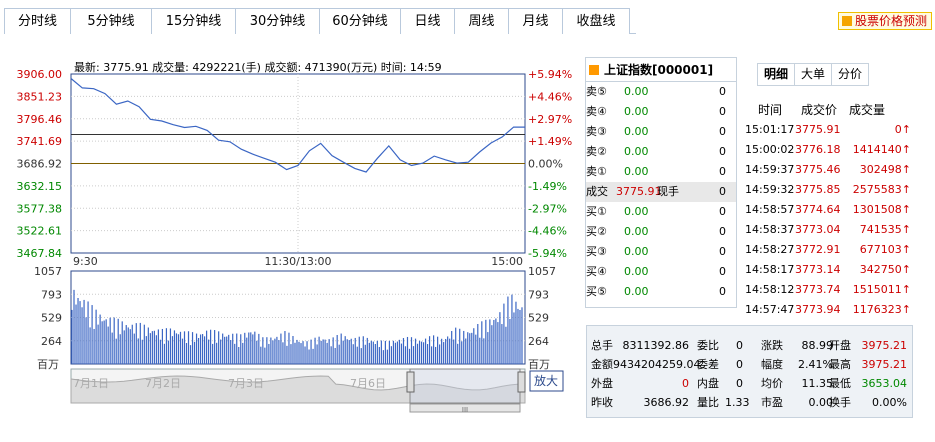 The width and height of the screenshot is (935, 442). What do you see at coordinates (828, 313) in the screenshot?
I see `detail-row: 14:57:47 3773.94 1176323↑` at bounding box center [828, 313].